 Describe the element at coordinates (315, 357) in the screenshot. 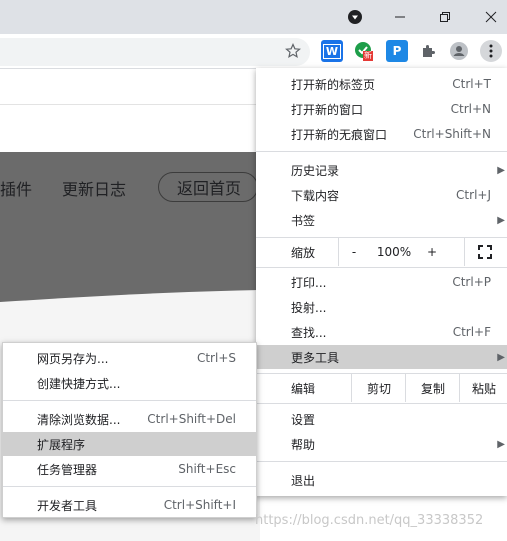

I see `menu-more-tools-label: 更多工具` at that location.